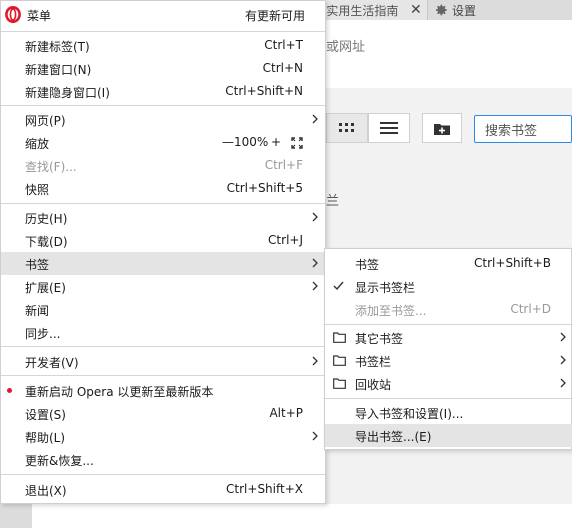 Image resolution: width=572 pixels, height=528 pixels. Describe the element at coordinates (163, 119) in the screenshot. I see `menu-item-page: 网页(P)` at that location.